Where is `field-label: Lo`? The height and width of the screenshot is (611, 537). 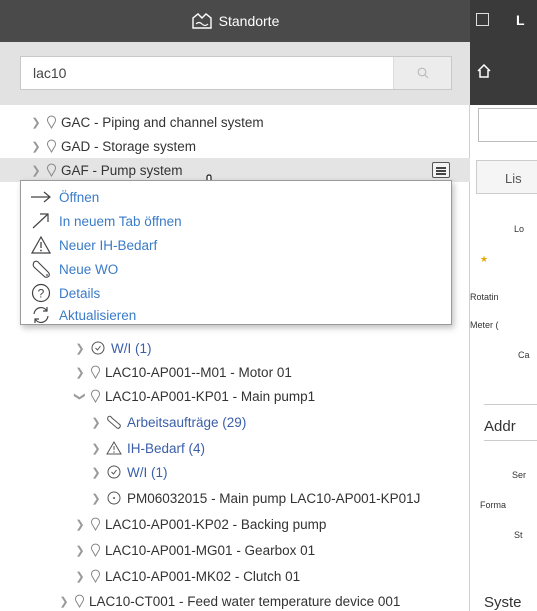 field-label: Lo is located at coordinates (519, 229).